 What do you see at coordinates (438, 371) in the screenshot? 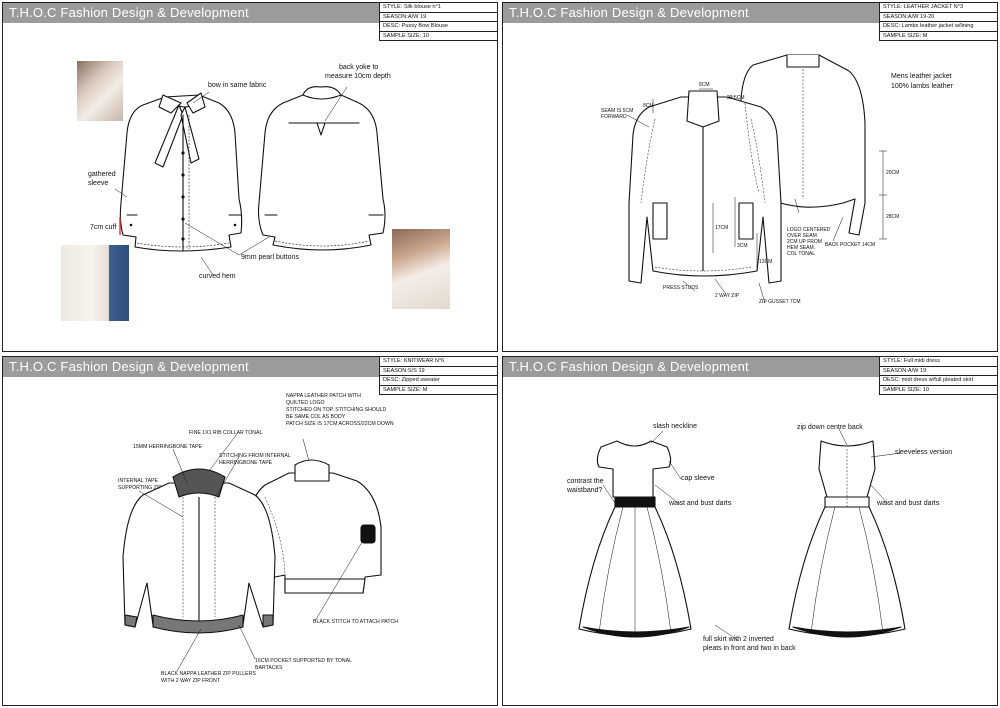
I see `spec-season: SEASON:S/S 19` at bounding box center [438, 371].